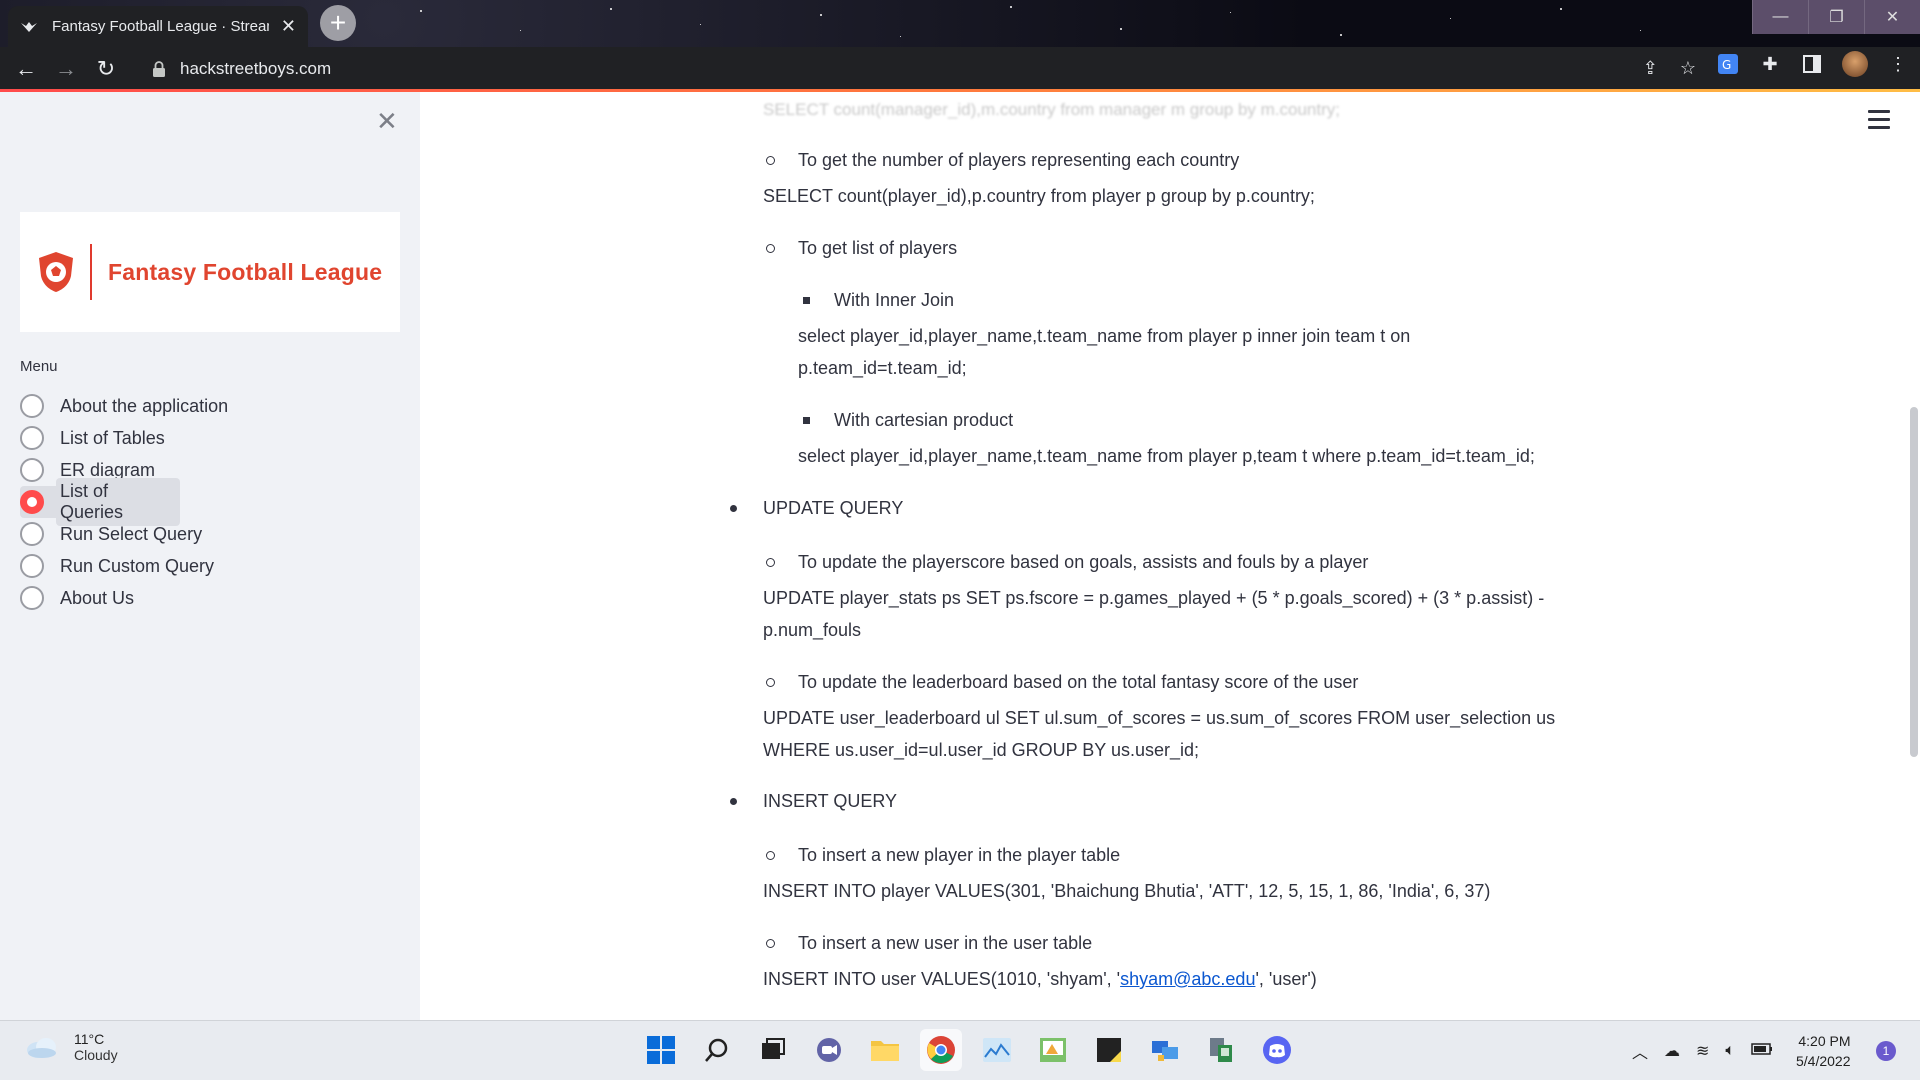 Image resolution: width=1920 pixels, height=1080 pixels. What do you see at coordinates (833, 508) in the screenshot?
I see `section-heading-update: UPDATE QUERY` at bounding box center [833, 508].